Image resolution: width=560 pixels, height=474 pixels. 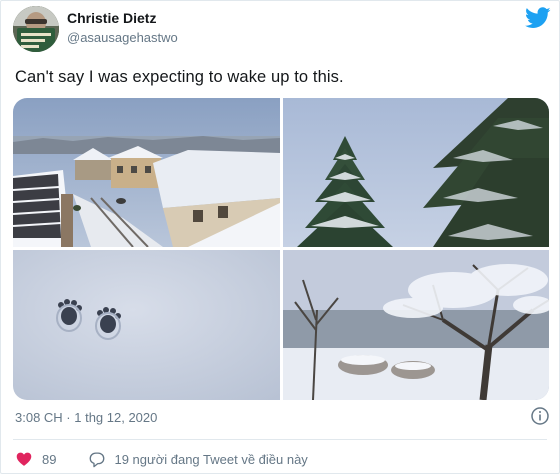 What do you see at coordinates (122, 37) in the screenshot?
I see `author-handle: @asausagehastwo` at bounding box center [122, 37].